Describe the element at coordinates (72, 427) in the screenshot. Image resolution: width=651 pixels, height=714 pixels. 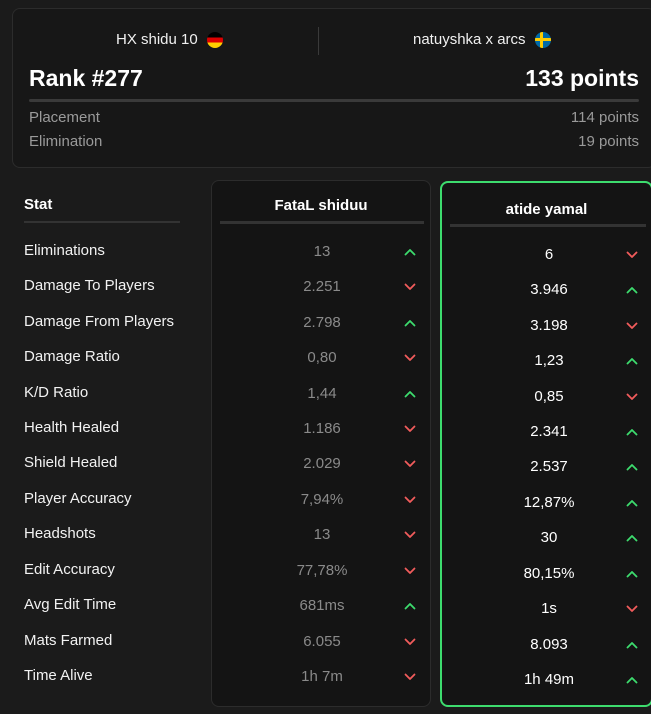
I see `stat-label: Health Healed` at that location.